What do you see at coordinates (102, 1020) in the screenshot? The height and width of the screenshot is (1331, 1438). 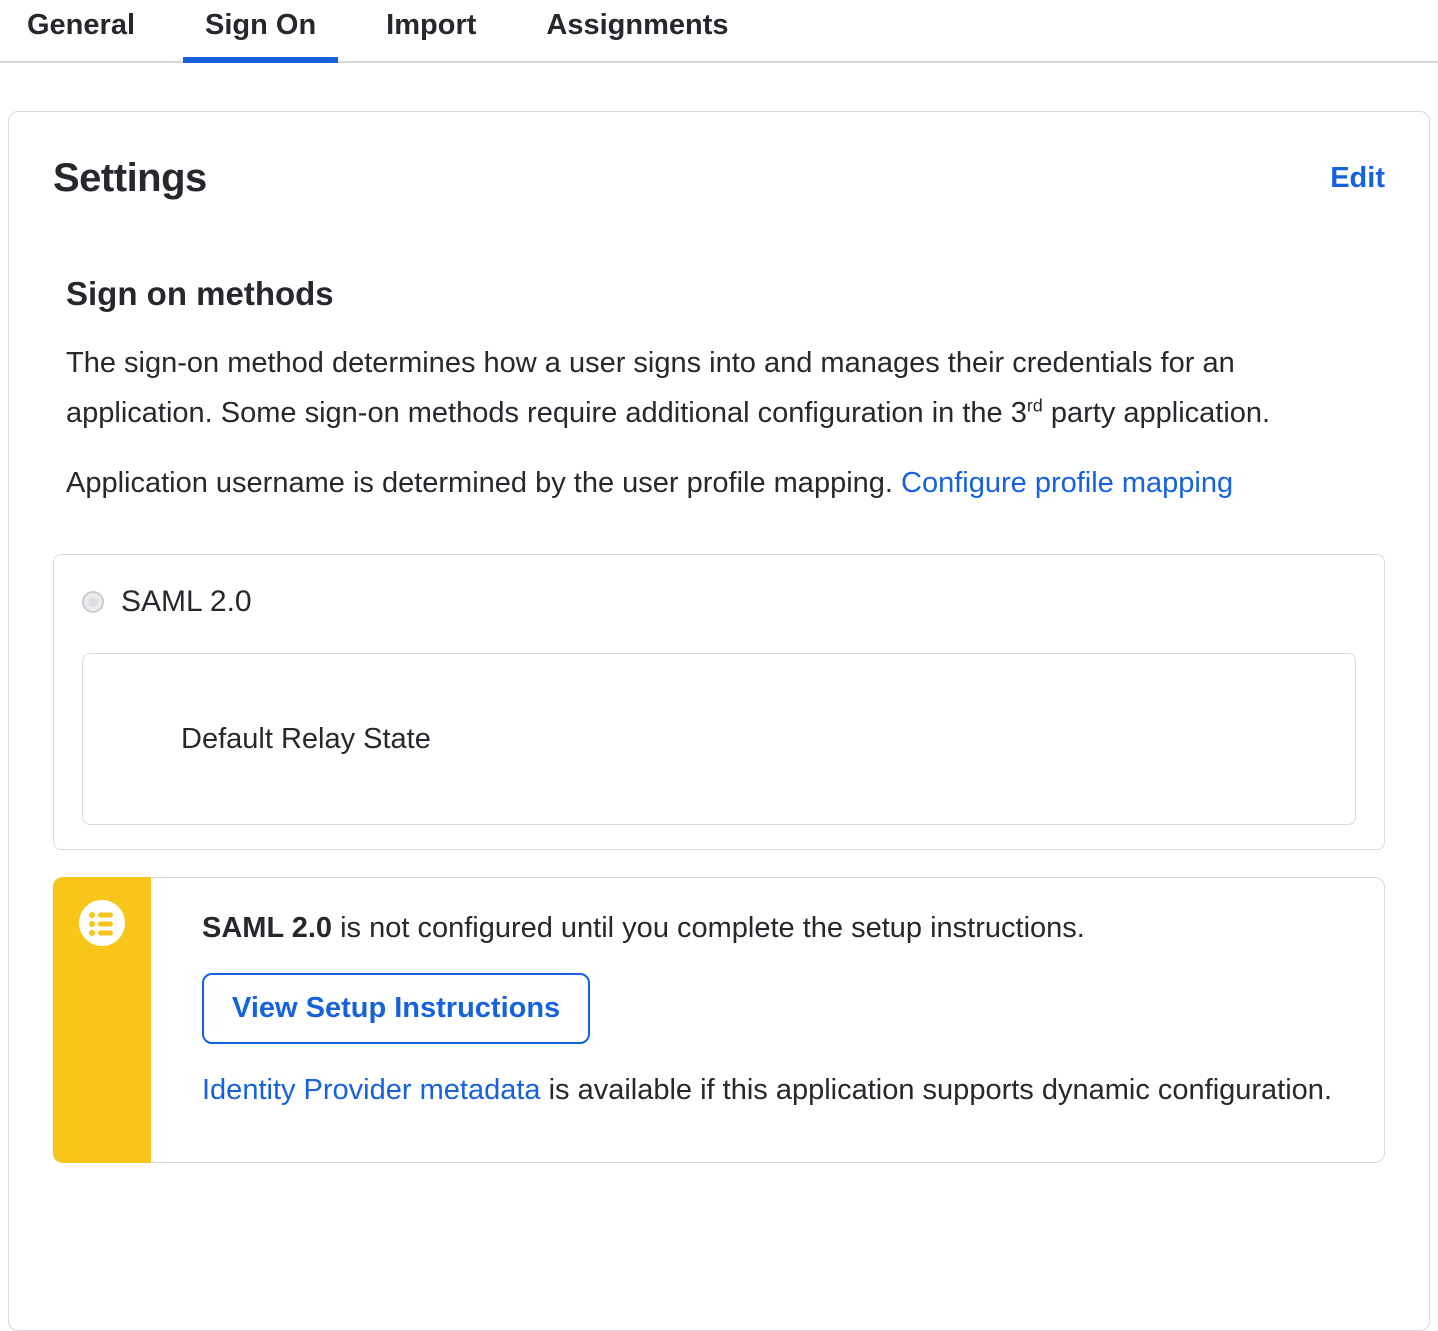 I see `callout-yellow-stripe` at bounding box center [102, 1020].